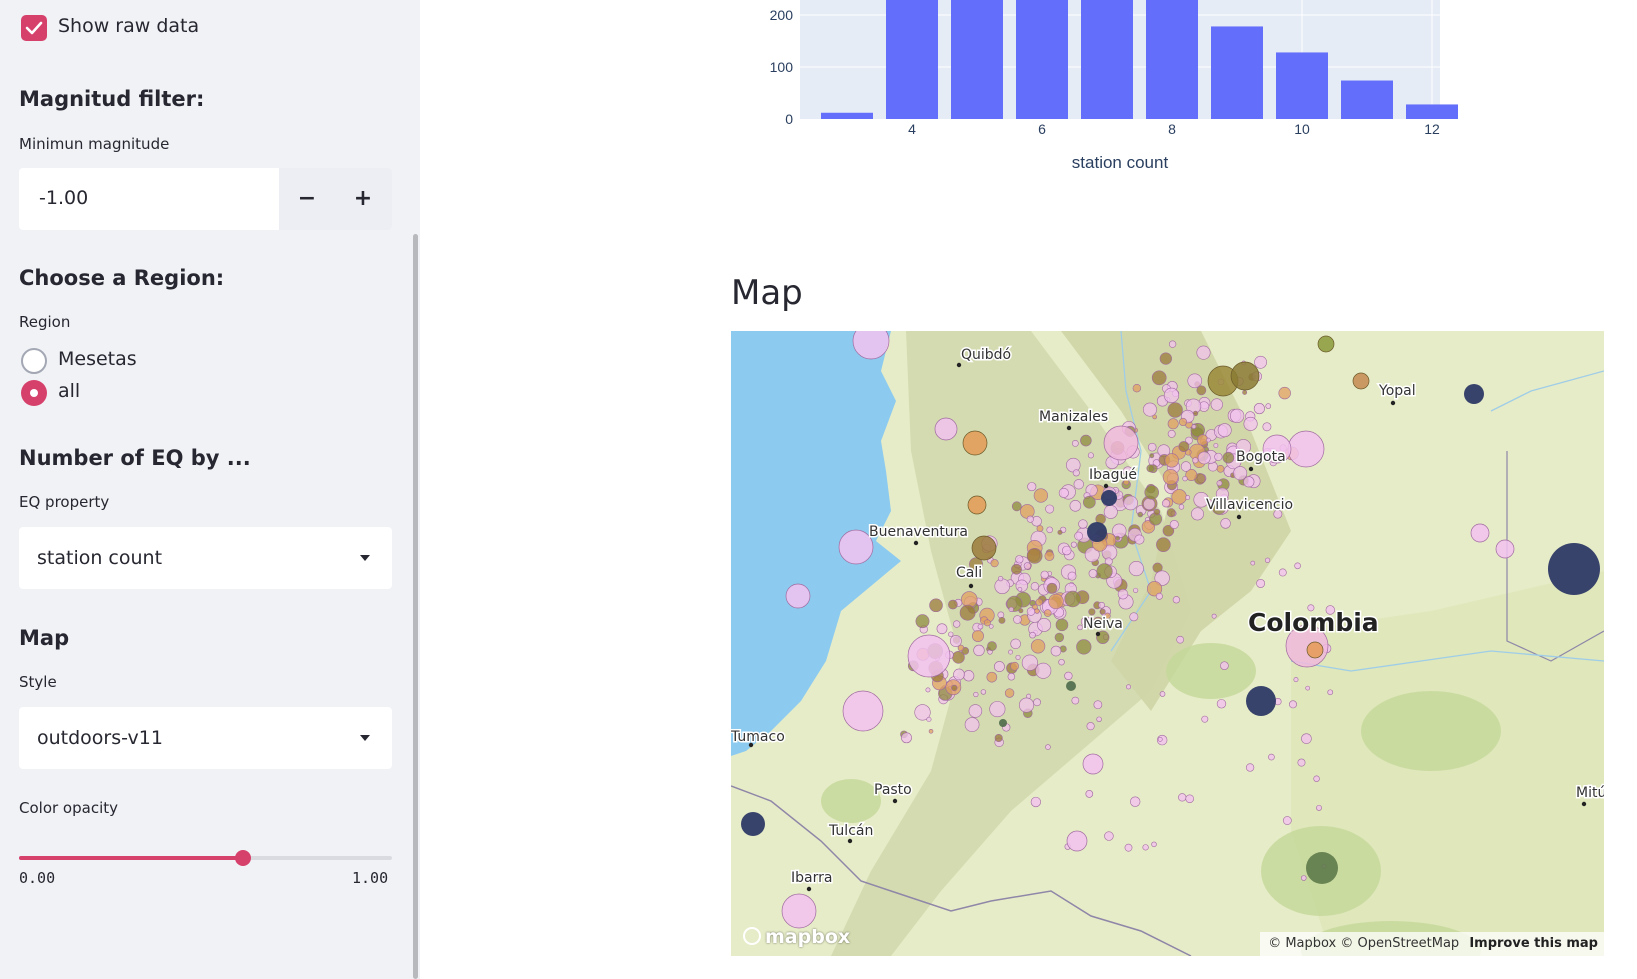 Image resolution: width=1637 pixels, height=979 pixels. Describe the element at coordinates (100, 738) in the screenshot. I see `map-style-value: outdoors-v11` at that location.